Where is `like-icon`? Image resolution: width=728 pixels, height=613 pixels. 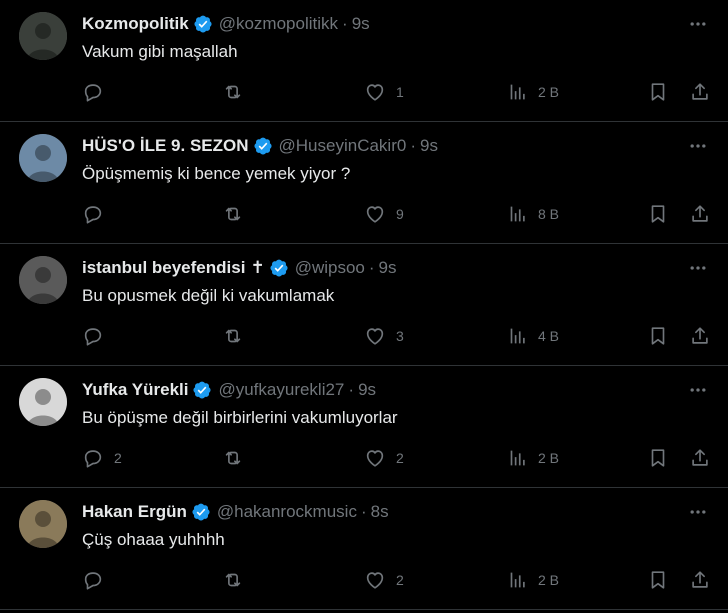
like-icon is located at coordinates (375, 458).